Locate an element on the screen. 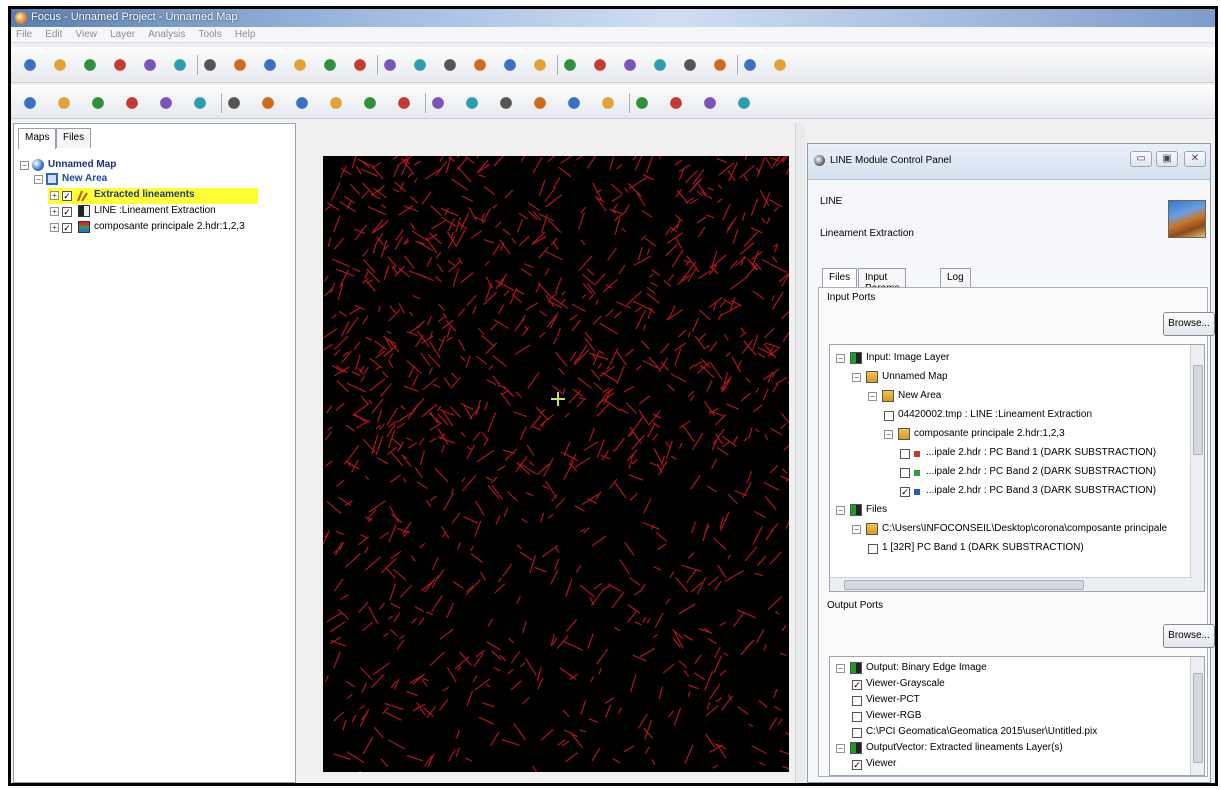 This screenshot has width=1221, height=790. select-arrow-icon is located at coordinates (30, 103).